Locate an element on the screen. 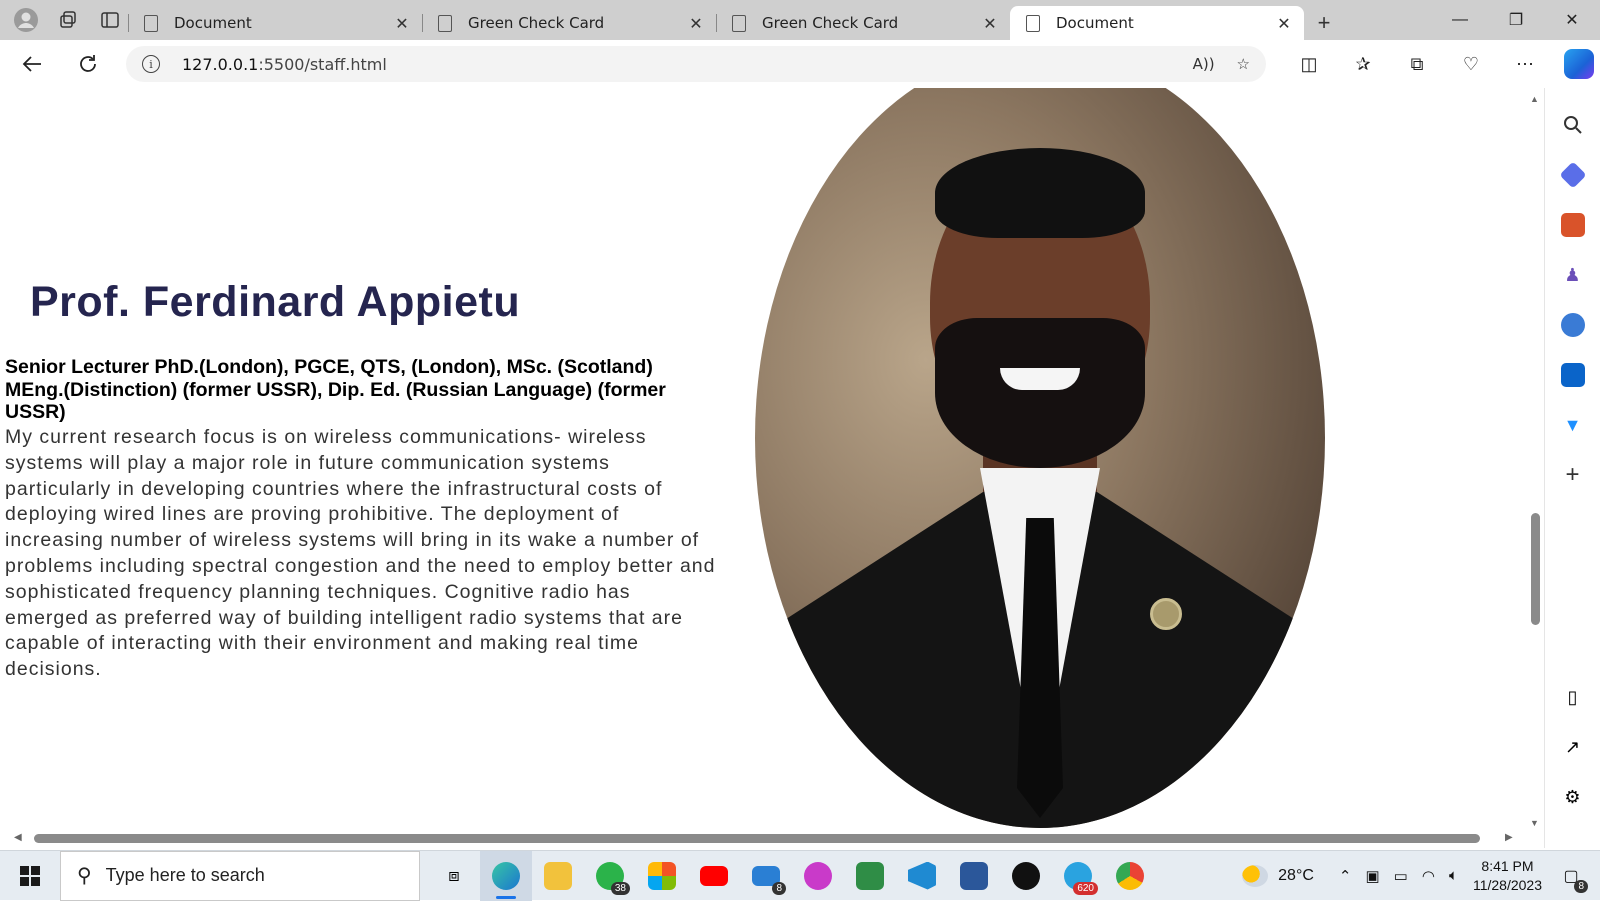 The height and width of the screenshot is (901, 1600). minimize-icon: — is located at coordinates (1460, 20).